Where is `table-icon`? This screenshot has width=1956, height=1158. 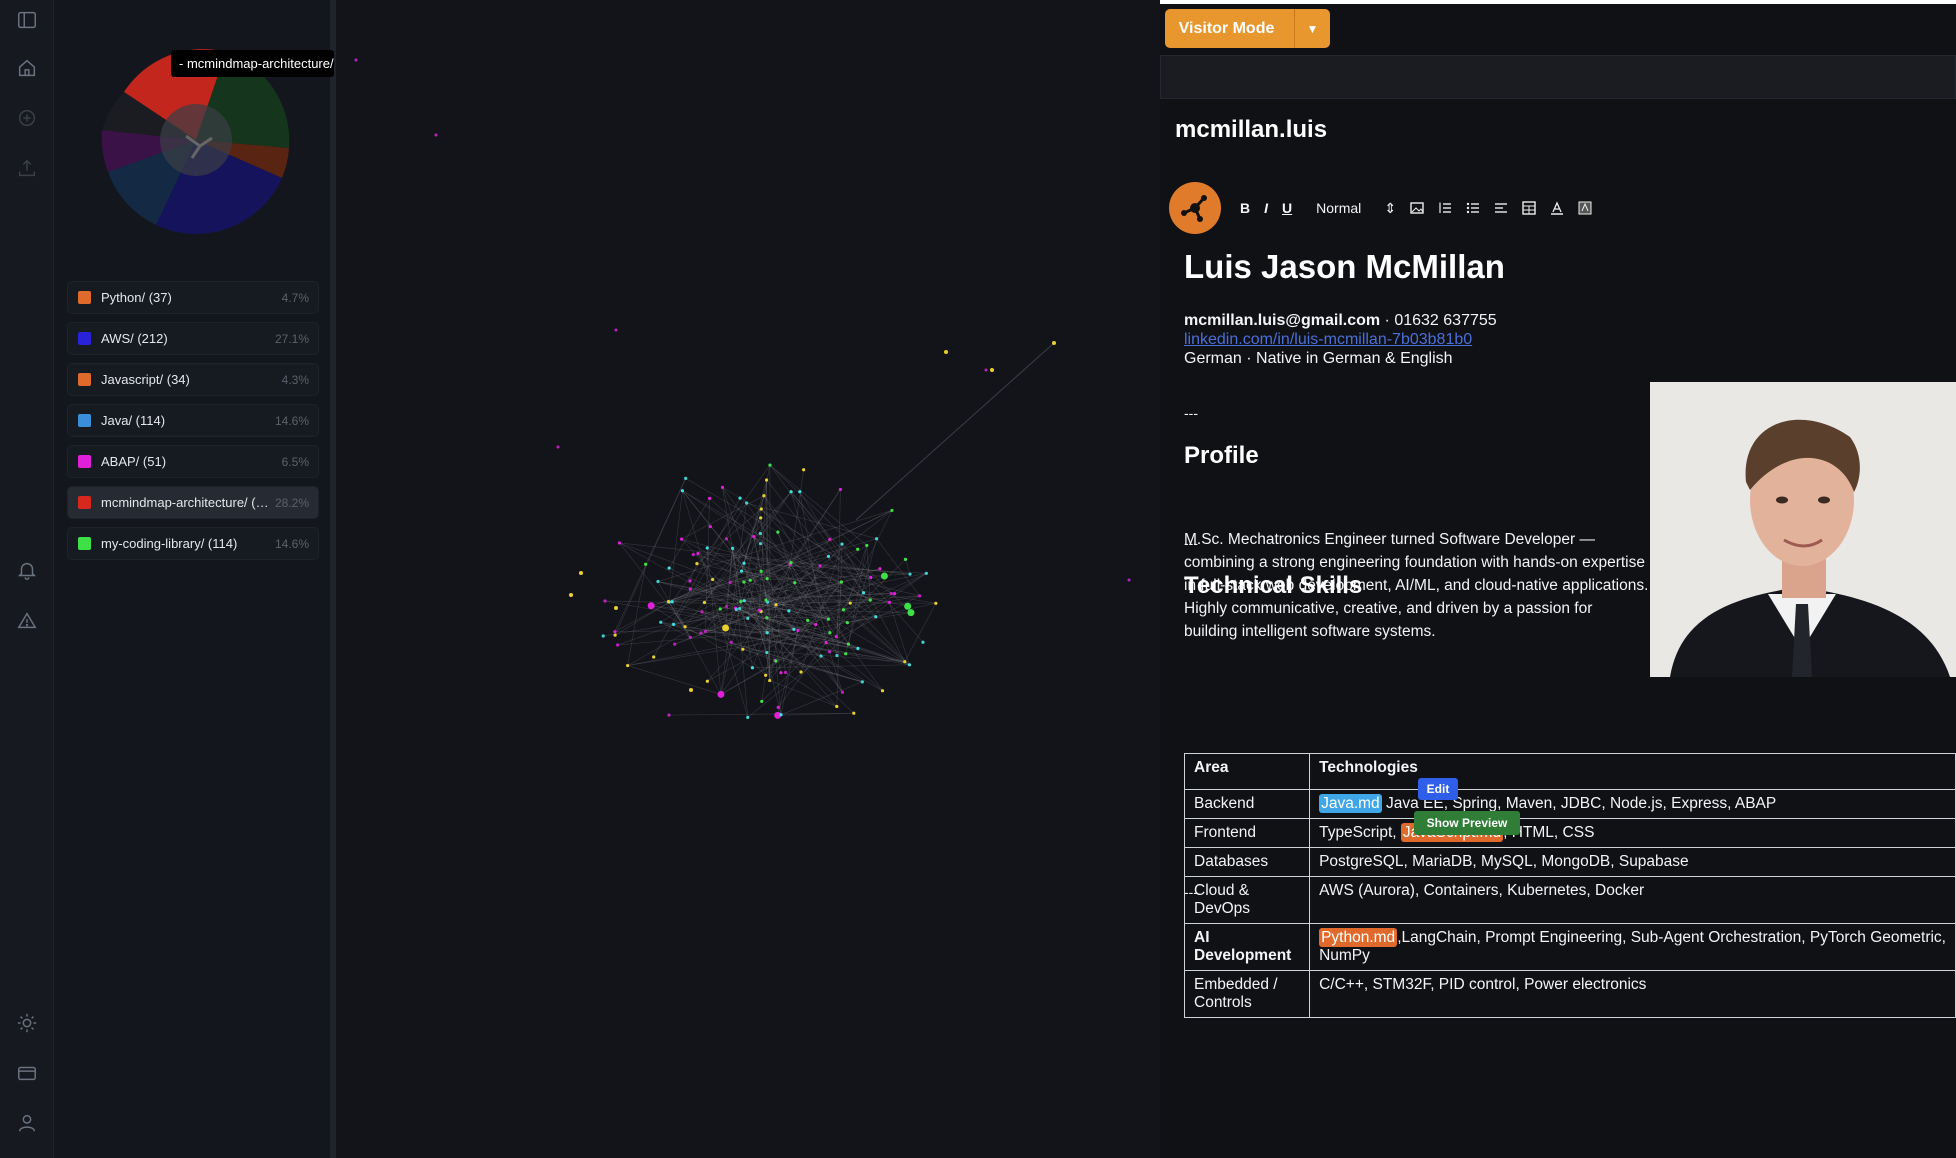
table-icon is located at coordinates (1529, 208).